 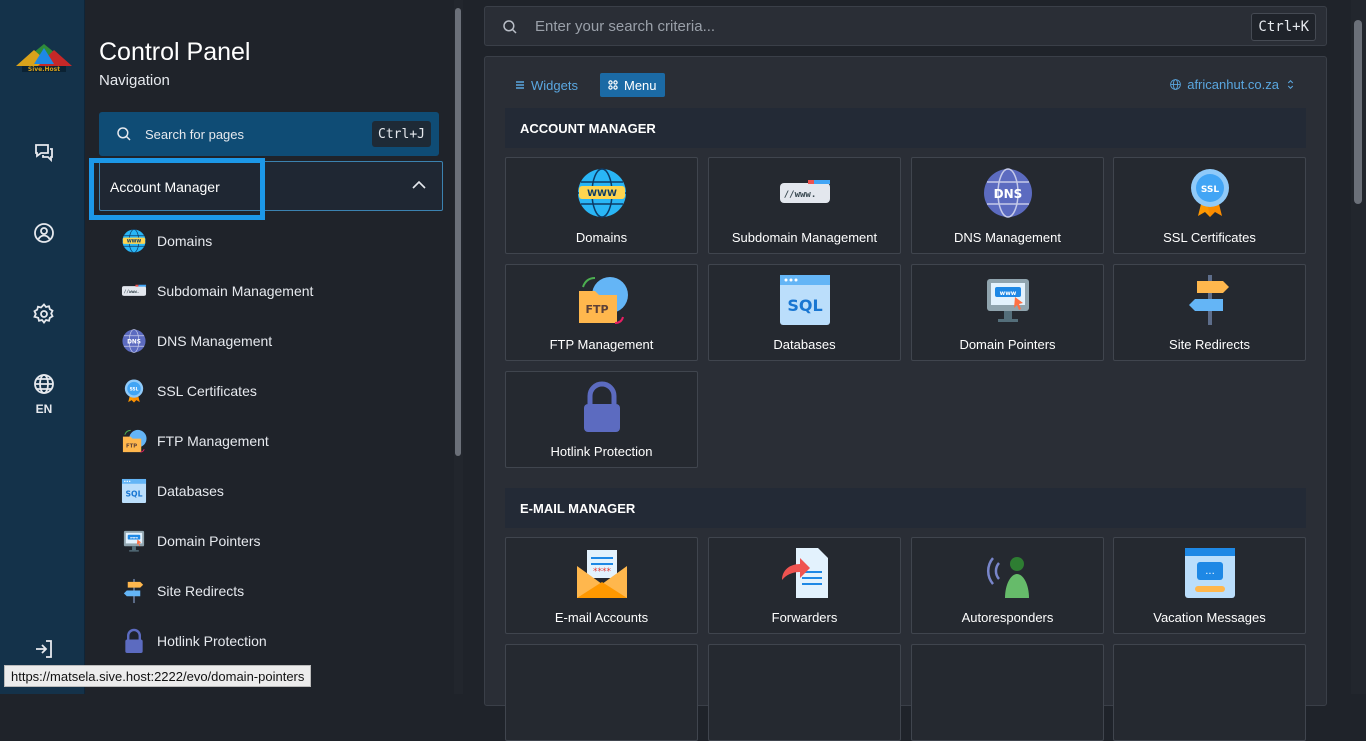 What do you see at coordinates (207, 391) in the screenshot?
I see `nav-item-label: SSL Certificates` at bounding box center [207, 391].